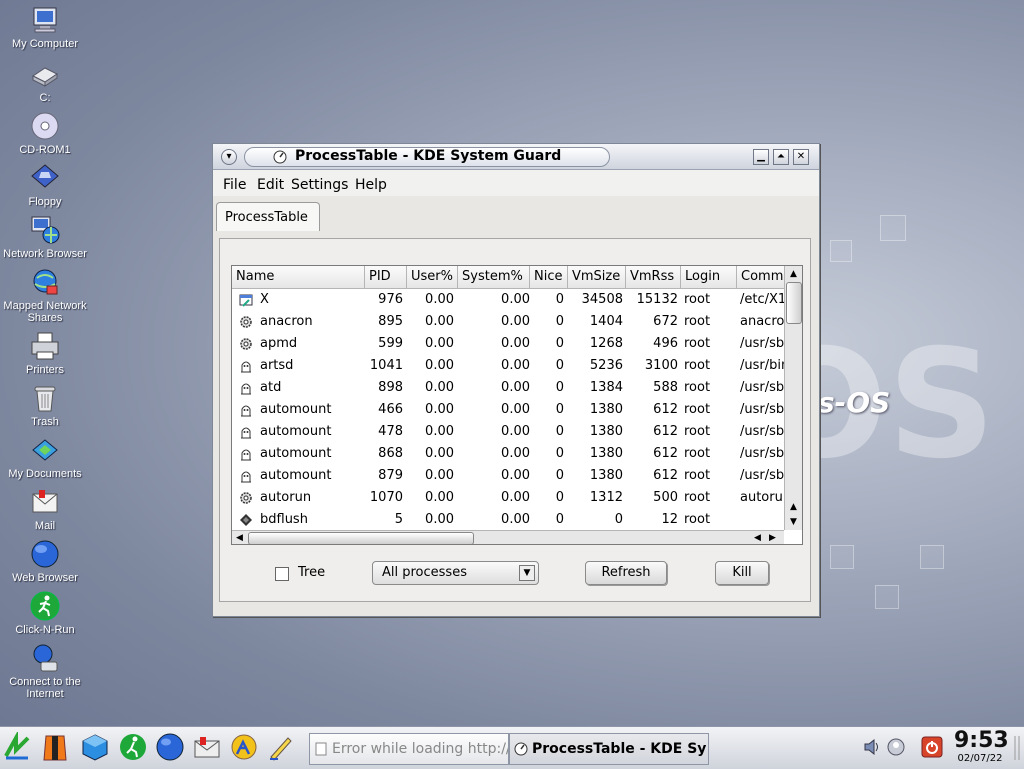 The width and height of the screenshot is (1024, 769). Describe the element at coordinates (390, 343) in the screenshot. I see `cell-pid: 599` at that location.